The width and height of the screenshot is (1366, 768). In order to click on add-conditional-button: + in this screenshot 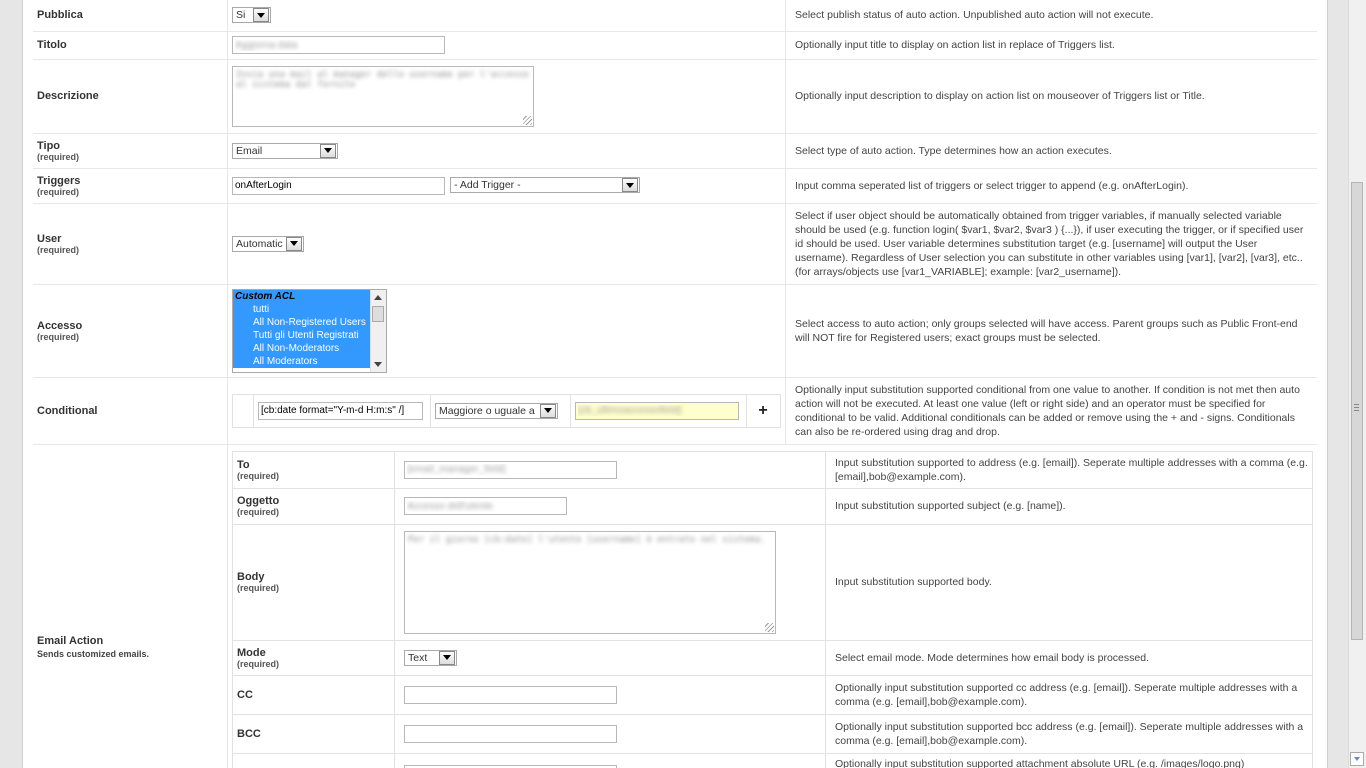, I will do `click(763, 411)`.